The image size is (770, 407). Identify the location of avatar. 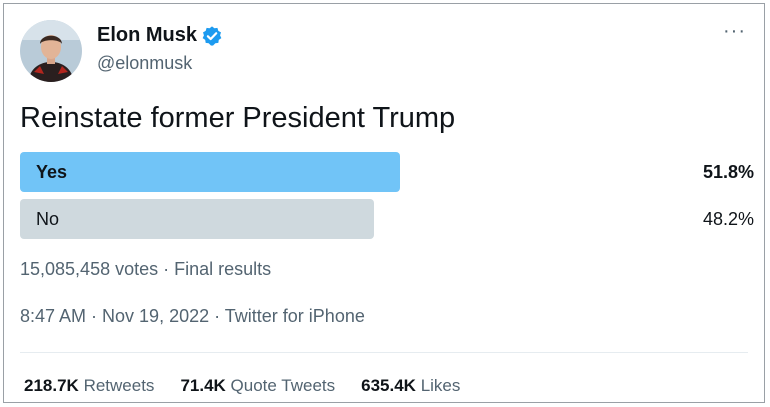
(51, 51).